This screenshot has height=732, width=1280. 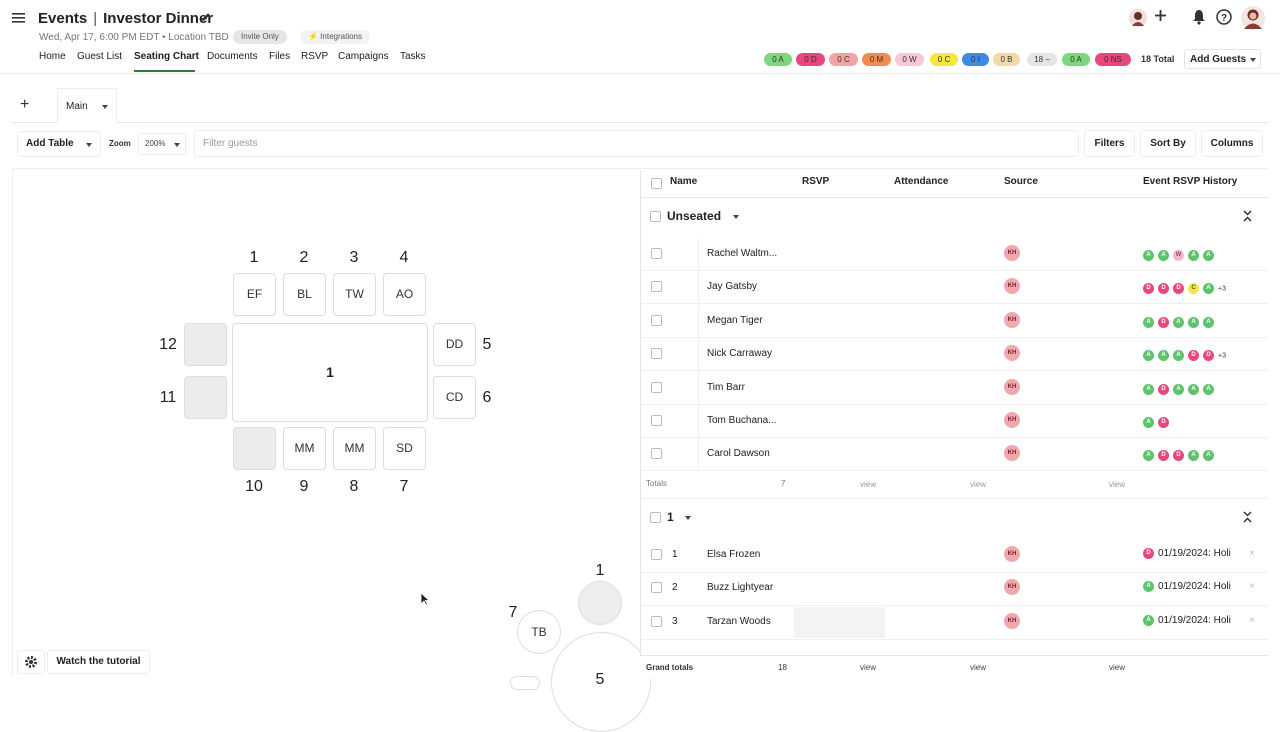 I want to click on rsvp-history: AAWAA, so click(x=1180, y=255).